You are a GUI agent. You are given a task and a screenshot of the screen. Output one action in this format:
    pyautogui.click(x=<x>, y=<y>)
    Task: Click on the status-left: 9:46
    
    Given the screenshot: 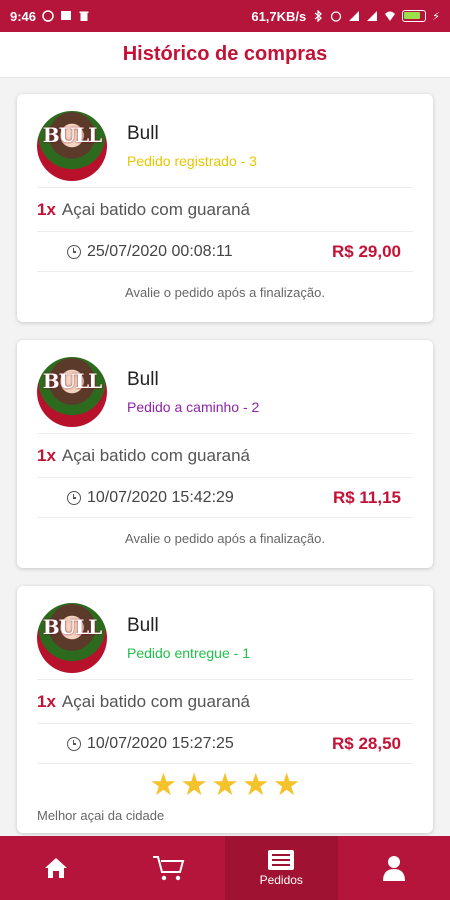 What is the action you would take?
    pyautogui.click(x=50, y=16)
    